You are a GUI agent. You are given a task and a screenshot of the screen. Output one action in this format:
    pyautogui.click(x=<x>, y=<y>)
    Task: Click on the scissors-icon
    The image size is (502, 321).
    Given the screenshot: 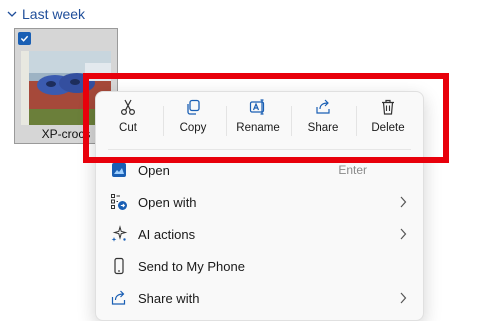 What is the action you would take?
    pyautogui.click(x=128, y=107)
    